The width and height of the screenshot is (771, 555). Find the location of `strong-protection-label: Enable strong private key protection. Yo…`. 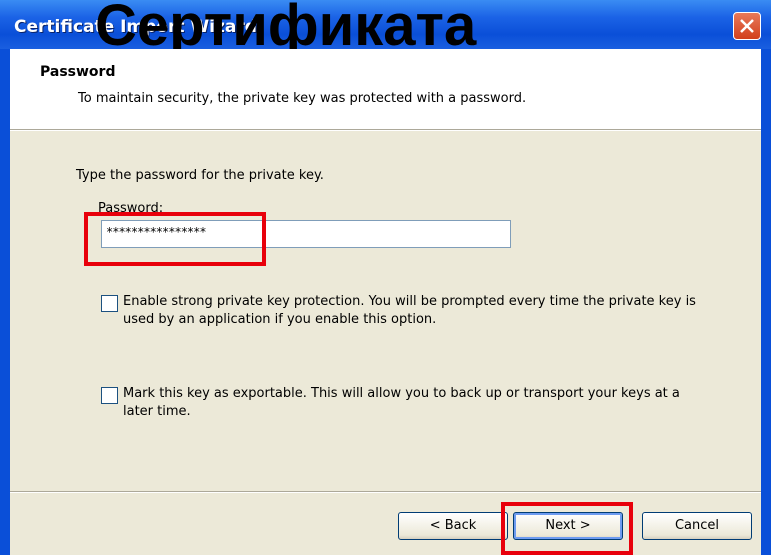

strong-protection-label: Enable strong private key protection. Yo… is located at coordinates (413, 311).